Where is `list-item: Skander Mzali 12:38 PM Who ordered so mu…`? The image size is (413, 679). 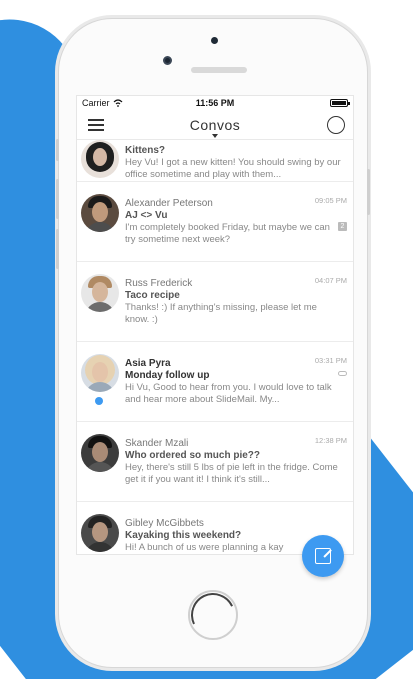 list-item: Skander Mzali 12:38 PM Who ordered so mu… is located at coordinates (215, 462).